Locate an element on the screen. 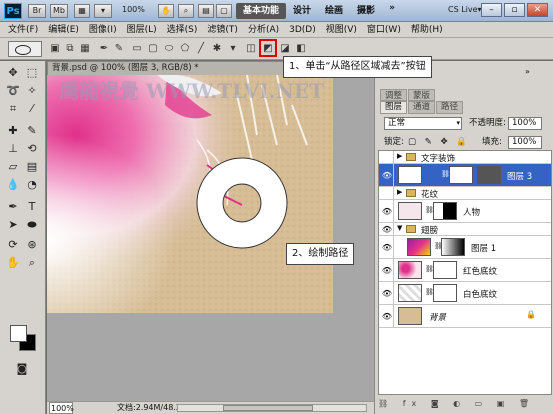 This screenshot has width=553, height=414. brush-tool-icon: ✎ is located at coordinates (32, 131).